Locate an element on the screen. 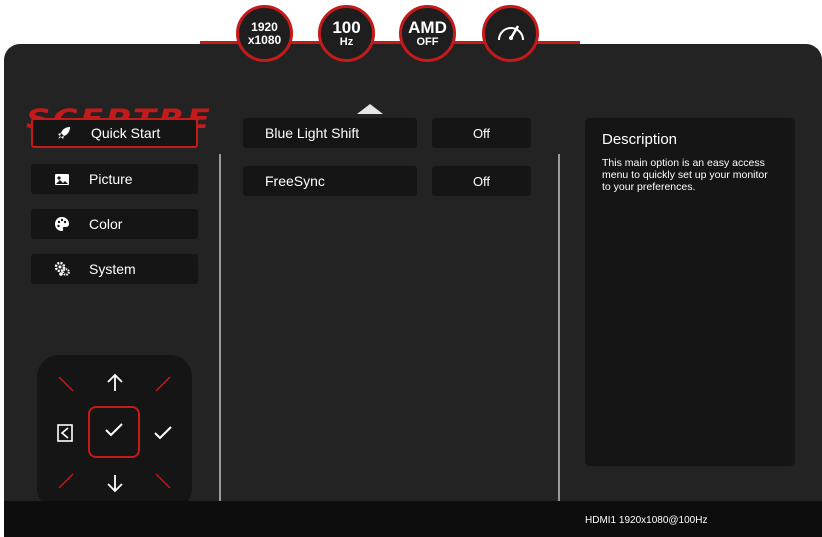 The height and width of the screenshot is (537, 822). refresh-rate-badge: 100 Hz is located at coordinates (346, 33).